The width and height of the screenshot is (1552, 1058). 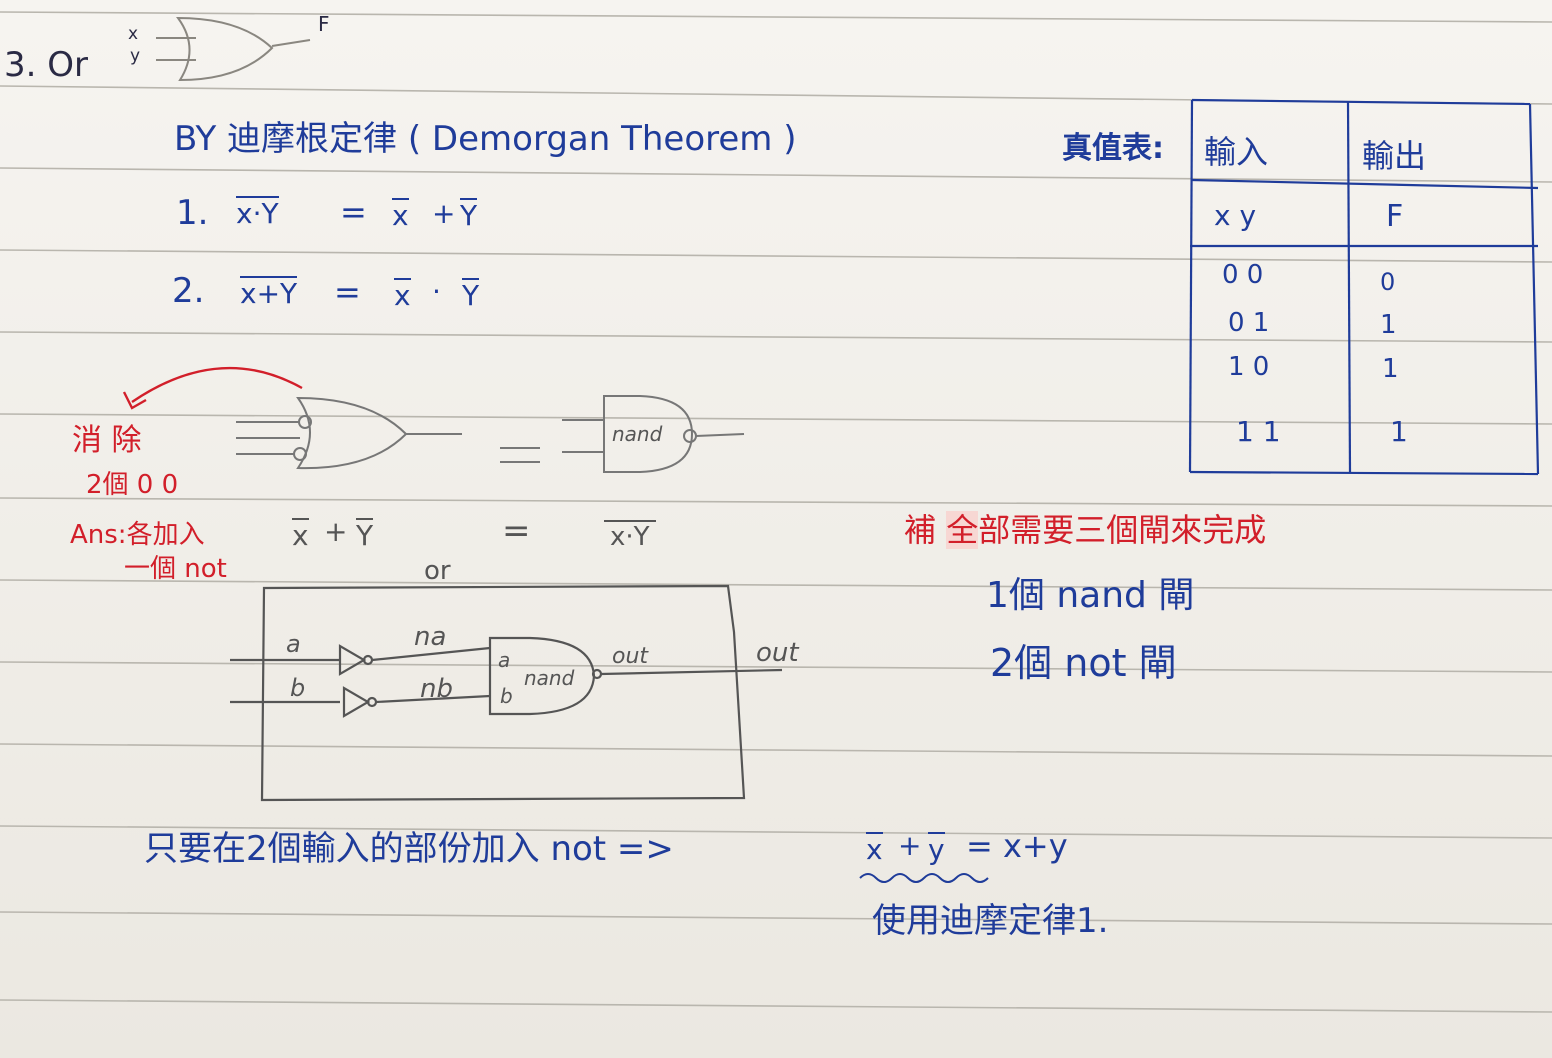 I want to click on supplement-highlight: 全, so click(x=962, y=530).